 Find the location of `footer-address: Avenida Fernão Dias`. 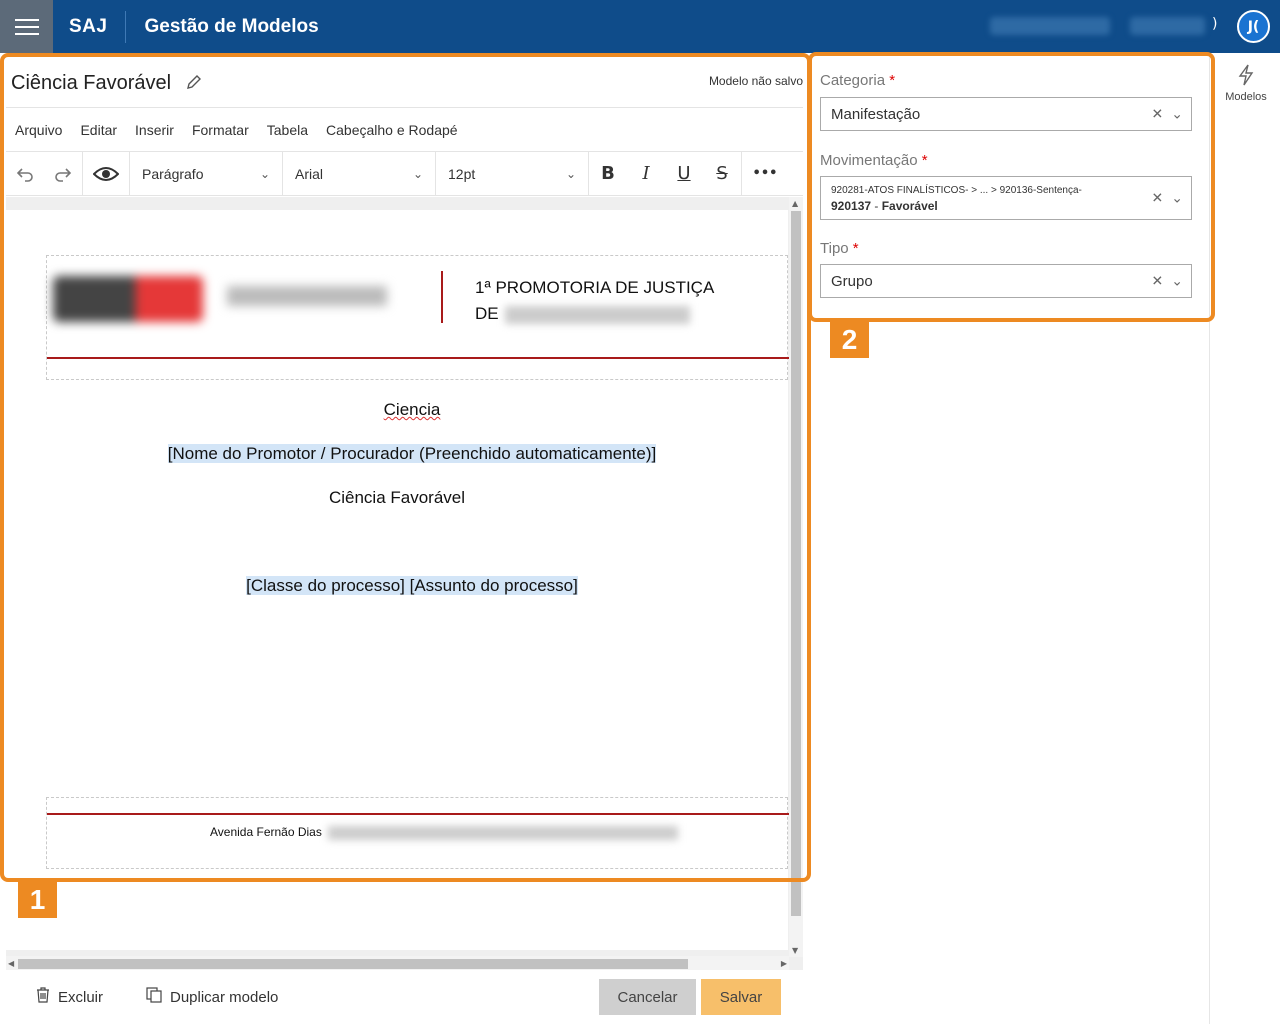

footer-address: Avenida Fernão Dias is located at coordinates (444, 832).